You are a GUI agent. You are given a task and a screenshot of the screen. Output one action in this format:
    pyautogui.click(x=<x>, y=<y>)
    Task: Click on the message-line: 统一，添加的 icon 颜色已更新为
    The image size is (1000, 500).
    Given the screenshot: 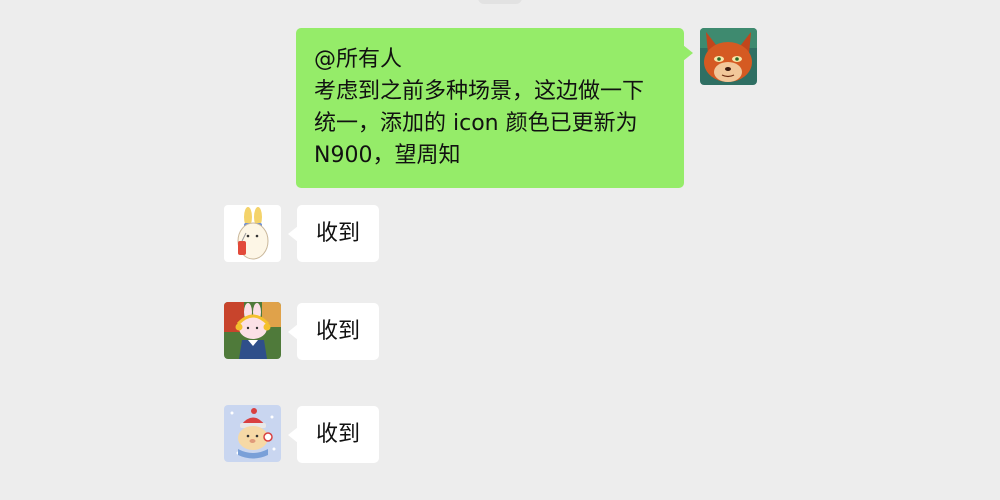 What is the action you would take?
    pyautogui.click(x=476, y=123)
    